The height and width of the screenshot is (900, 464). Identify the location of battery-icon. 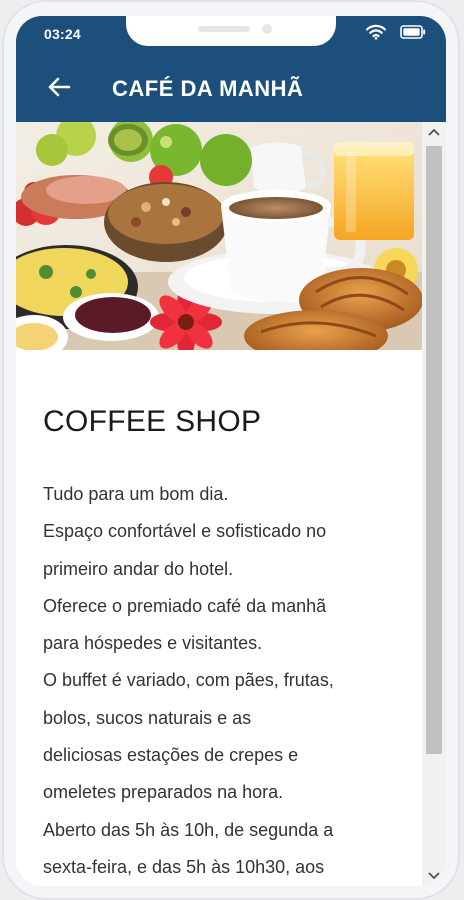
(413, 34).